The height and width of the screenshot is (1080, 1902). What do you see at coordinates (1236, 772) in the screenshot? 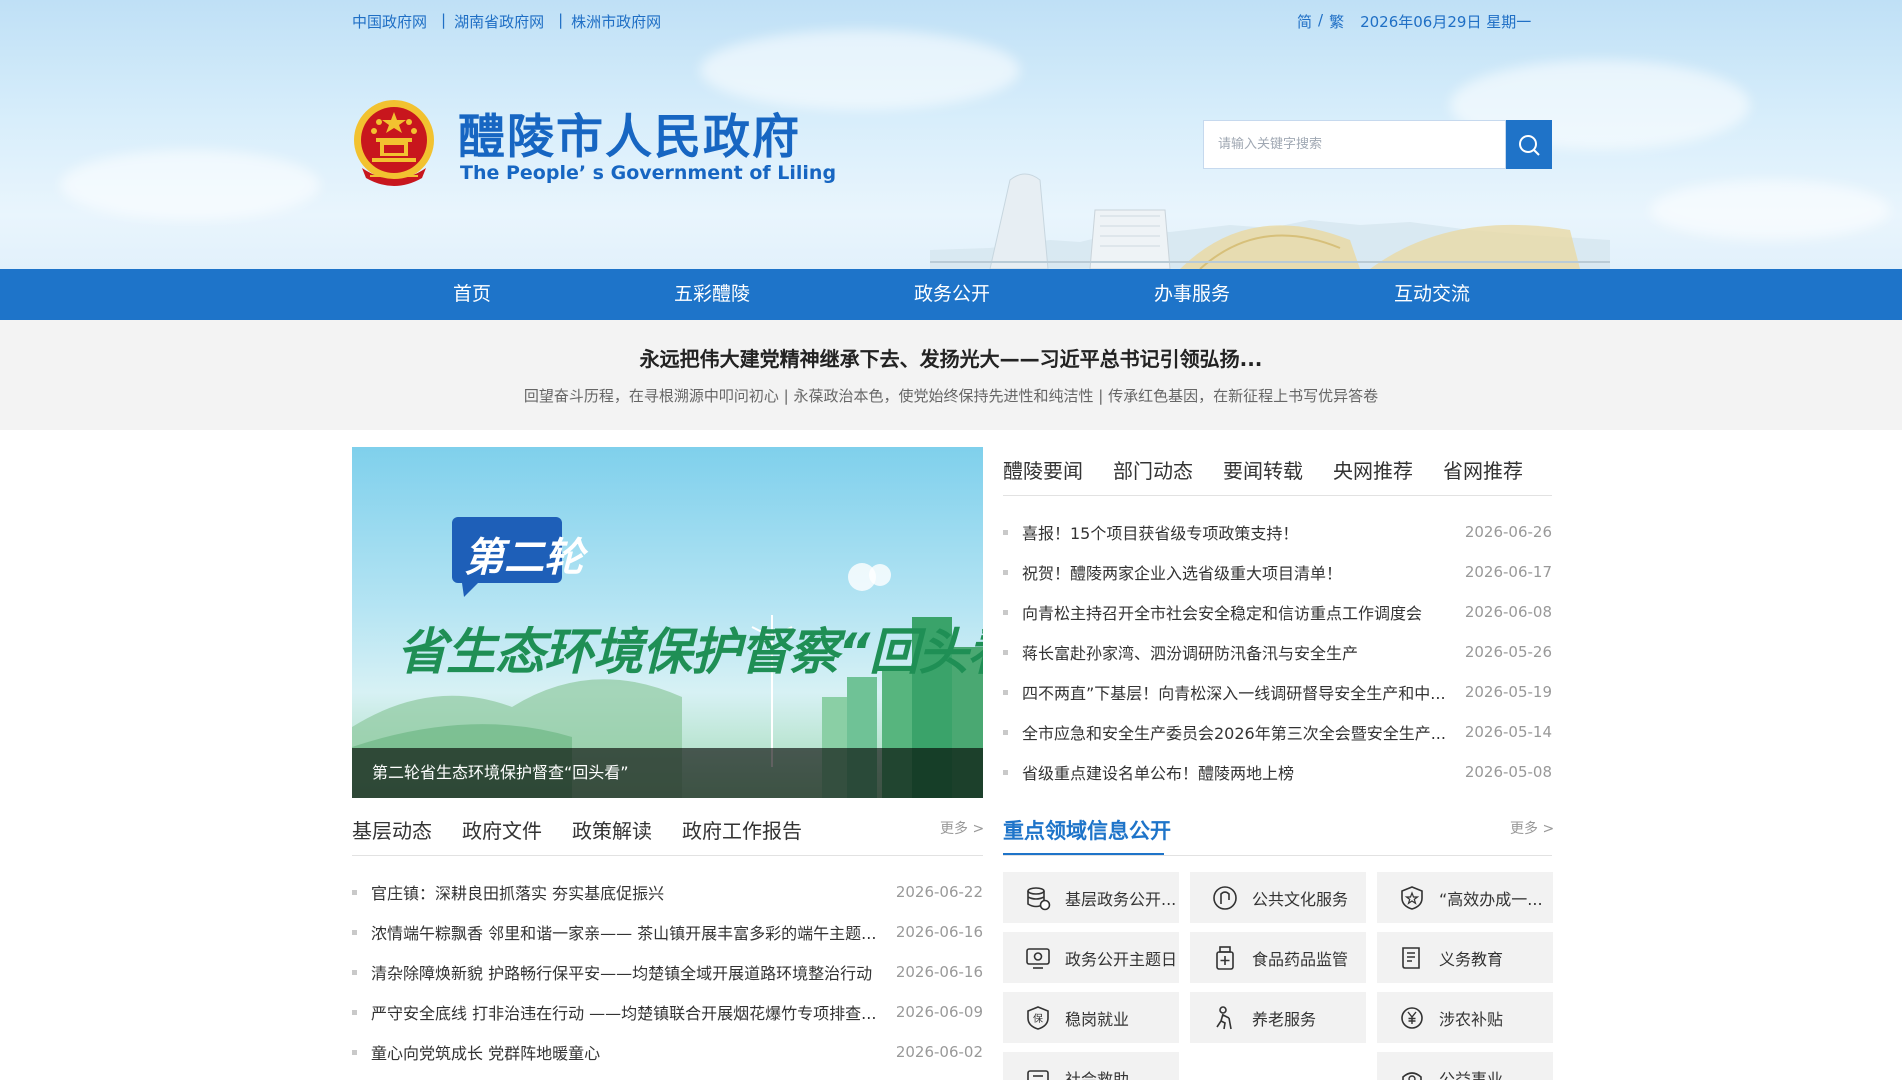
I see `news-title: 省级重点建设名单公布！醴陵两地上榜` at bounding box center [1236, 772].